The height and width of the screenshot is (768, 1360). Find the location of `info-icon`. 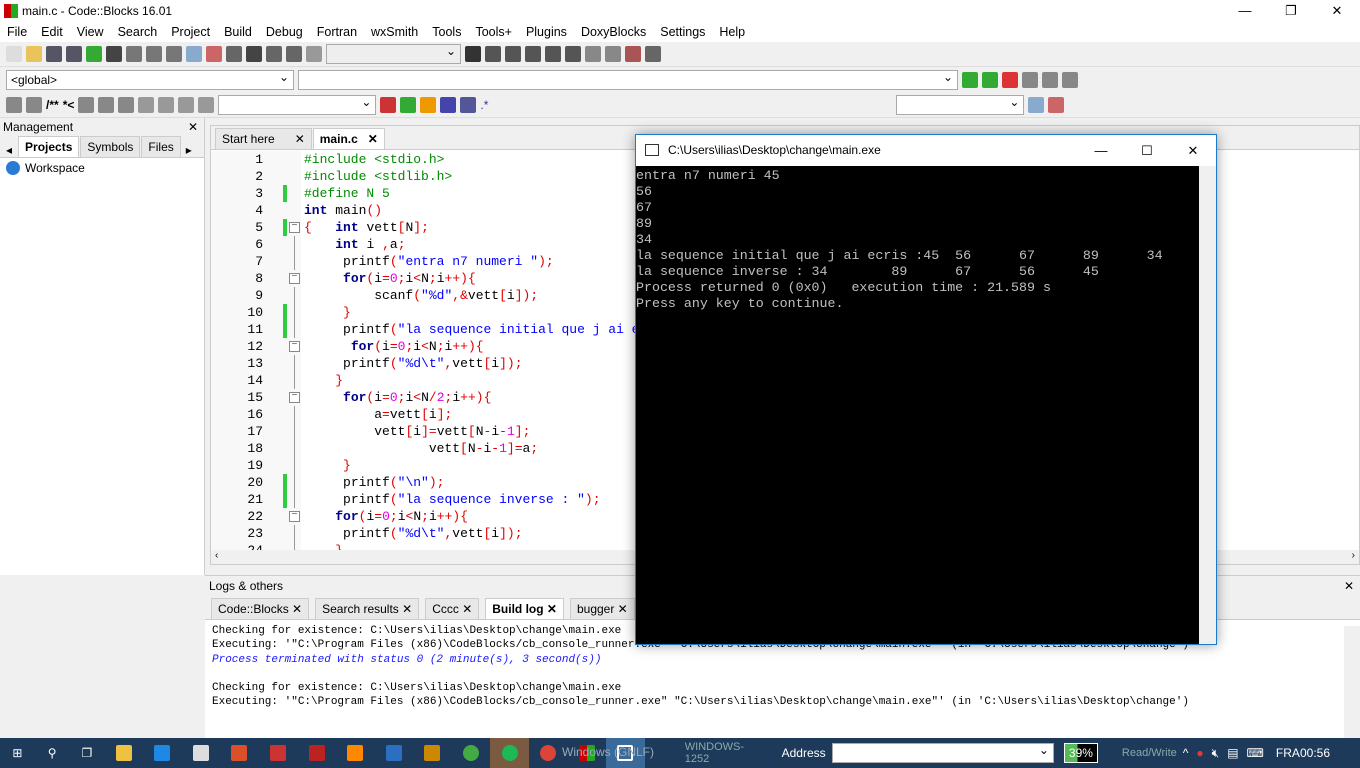

info-icon is located at coordinates (653, 54).